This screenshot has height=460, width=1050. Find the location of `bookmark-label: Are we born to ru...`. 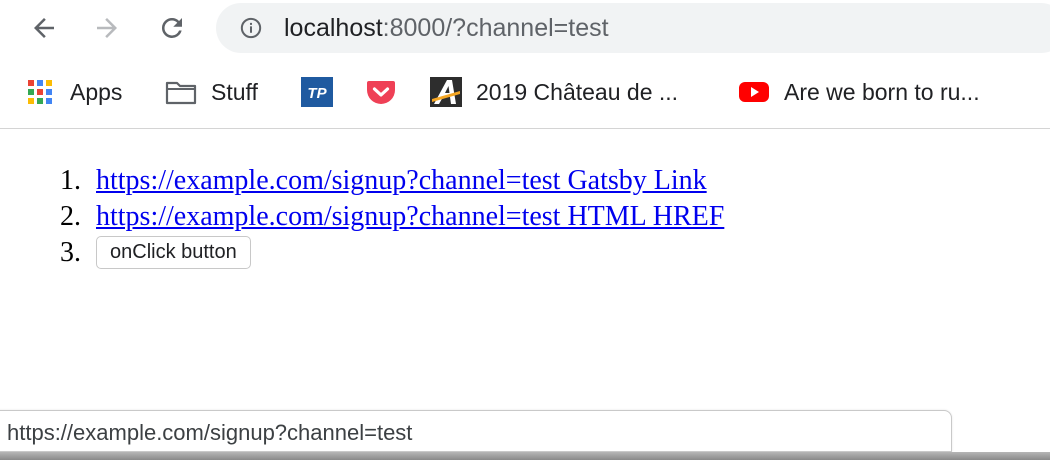

bookmark-label: Are we born to ru... is located at coordinates (882, 91).